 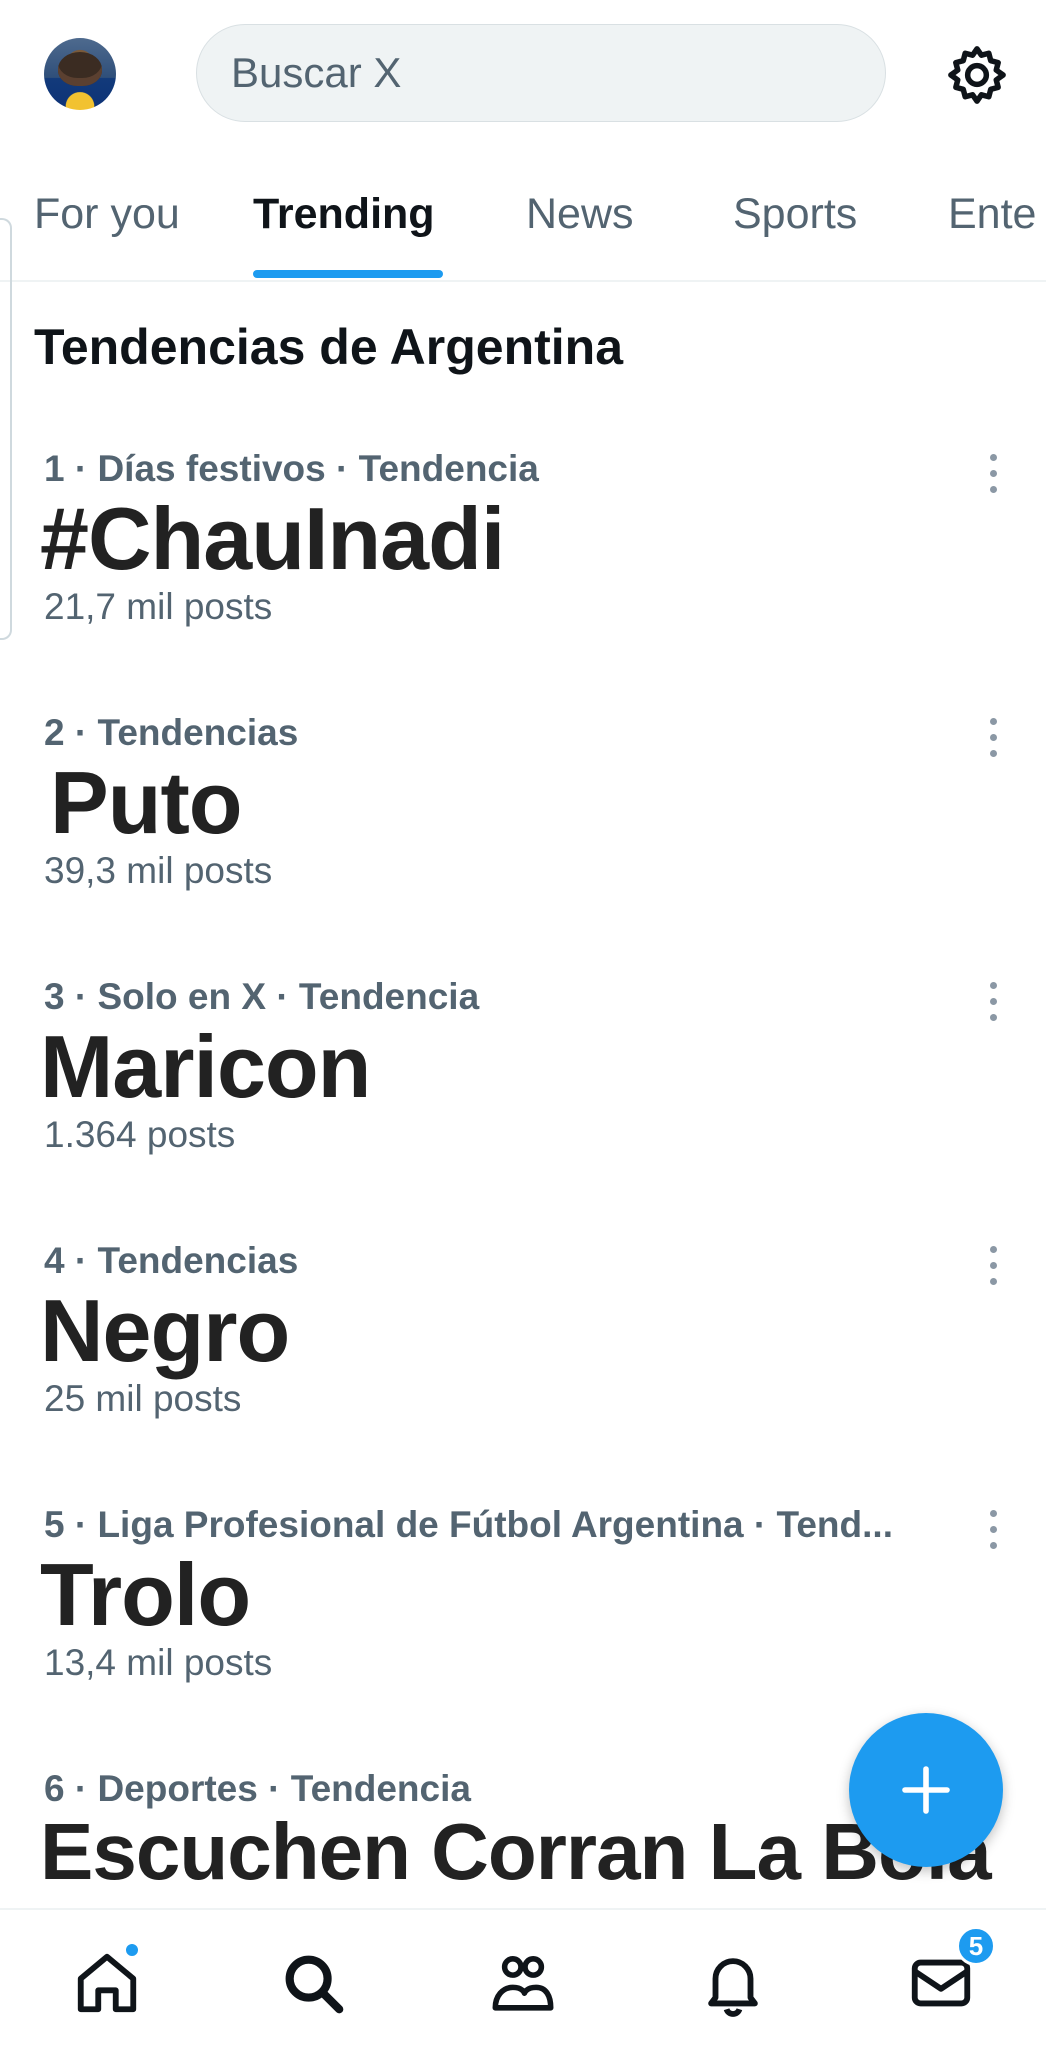 What do you see at coordinates (146, 802) in the screenshot?
I see `trend-title: Puto` at bounding box center [146, 802].